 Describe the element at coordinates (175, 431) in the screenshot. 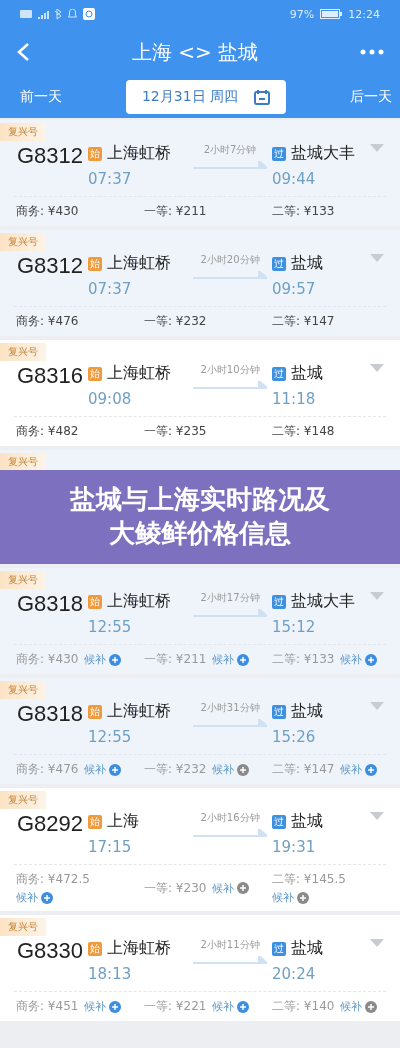

I see `seat-price: 一等: ¥235` at that location.